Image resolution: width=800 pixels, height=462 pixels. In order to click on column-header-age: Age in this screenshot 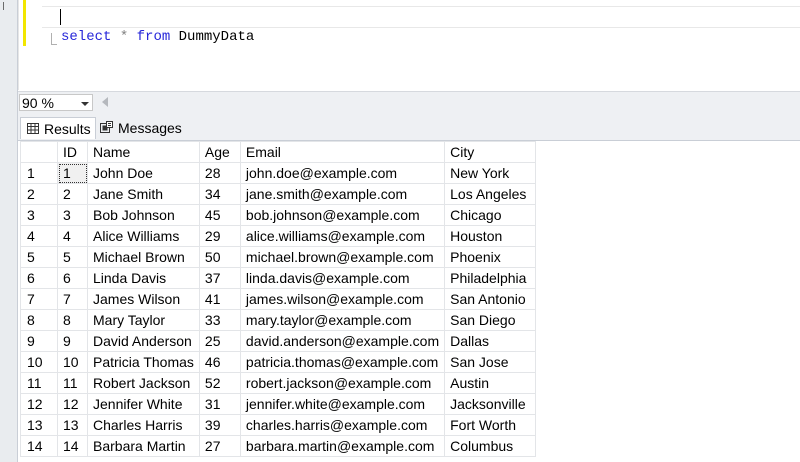, I will do `click(219, 152)`.